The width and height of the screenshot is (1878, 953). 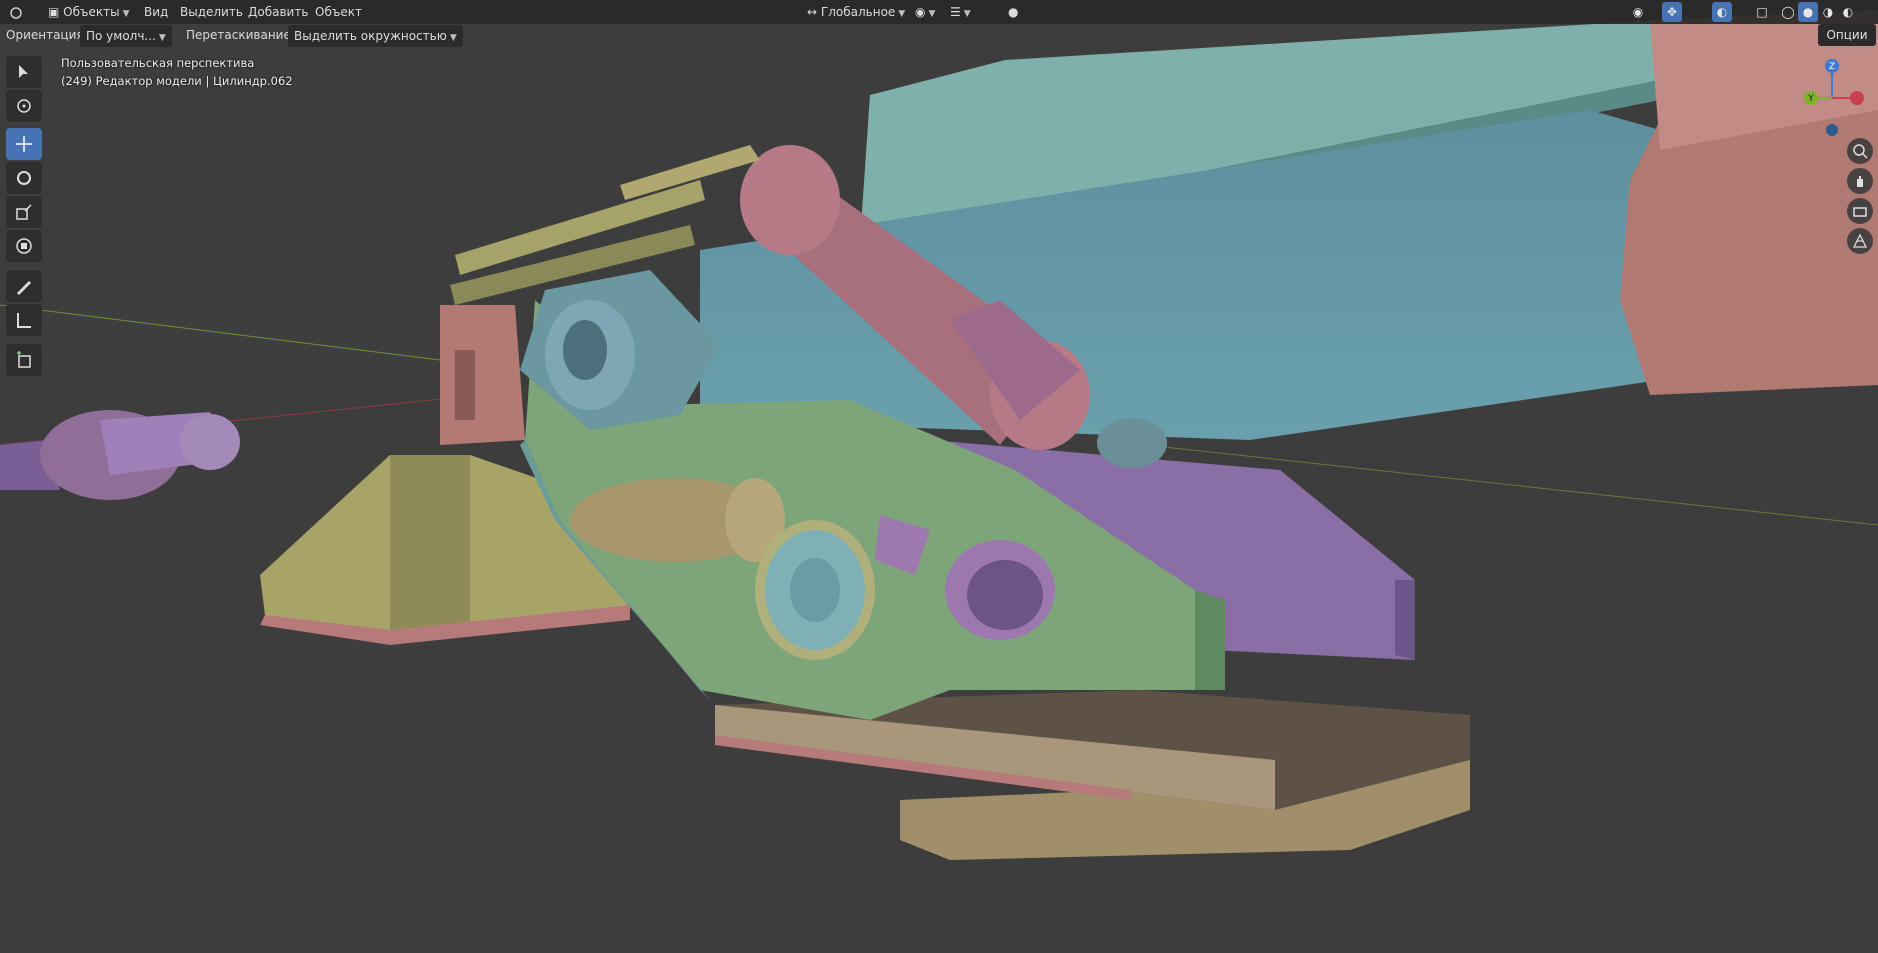 I want to click on orientation-icon: ↔, so click(x=812, y=12).